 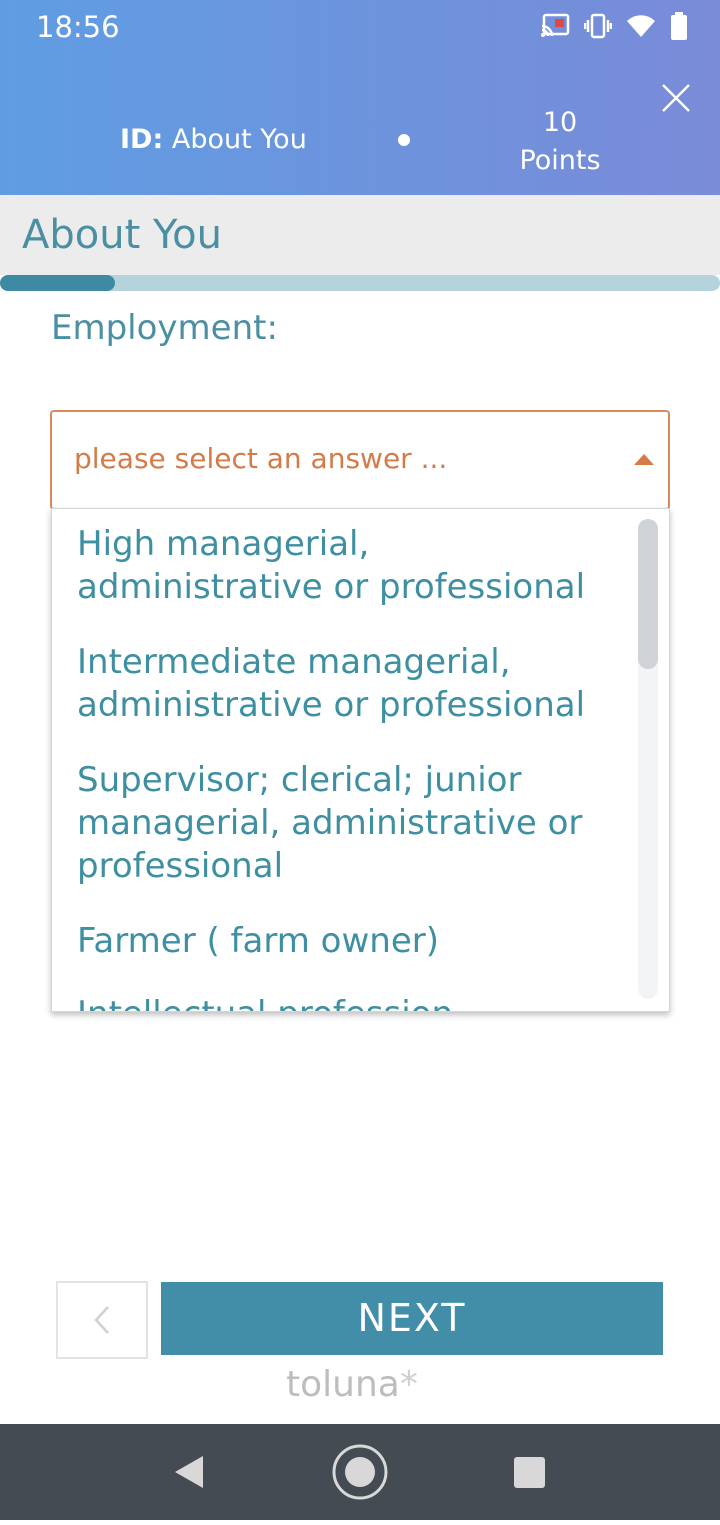 I want to click on home-nav-icon, so click(x=360, y=1472).